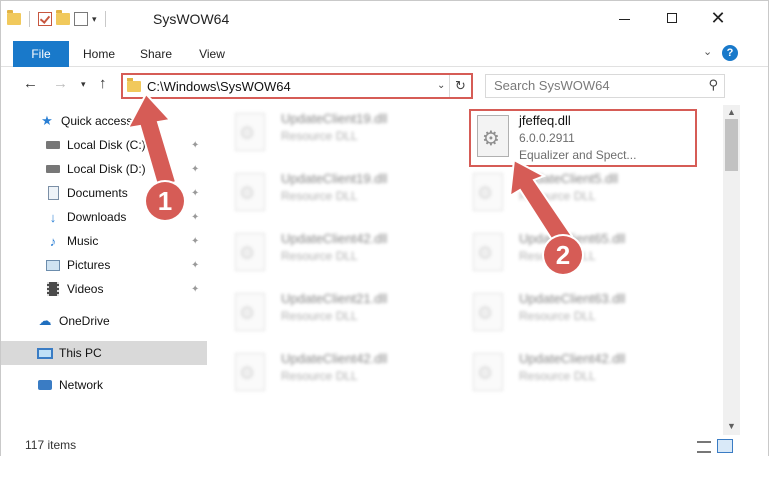 This screenshot has width=769, height=488. I want to click on annotation-callout-2: 2, so click(563, 255).